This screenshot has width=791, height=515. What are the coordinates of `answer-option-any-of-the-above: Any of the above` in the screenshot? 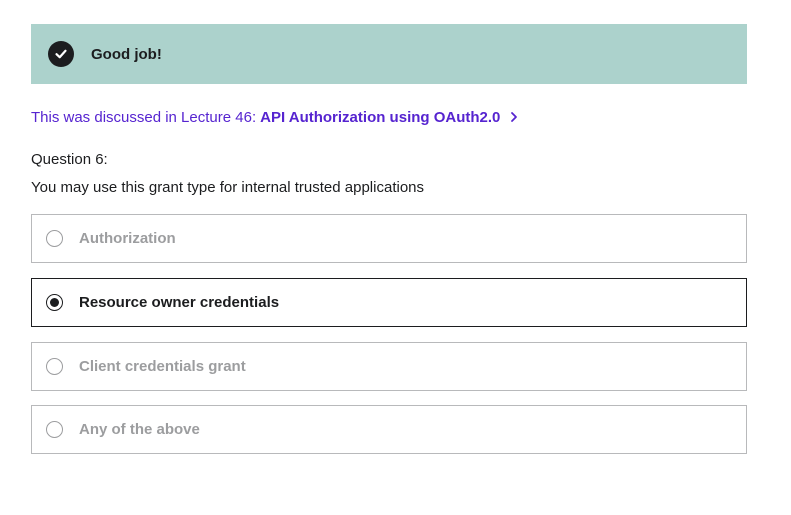 It's located at (389, 429).